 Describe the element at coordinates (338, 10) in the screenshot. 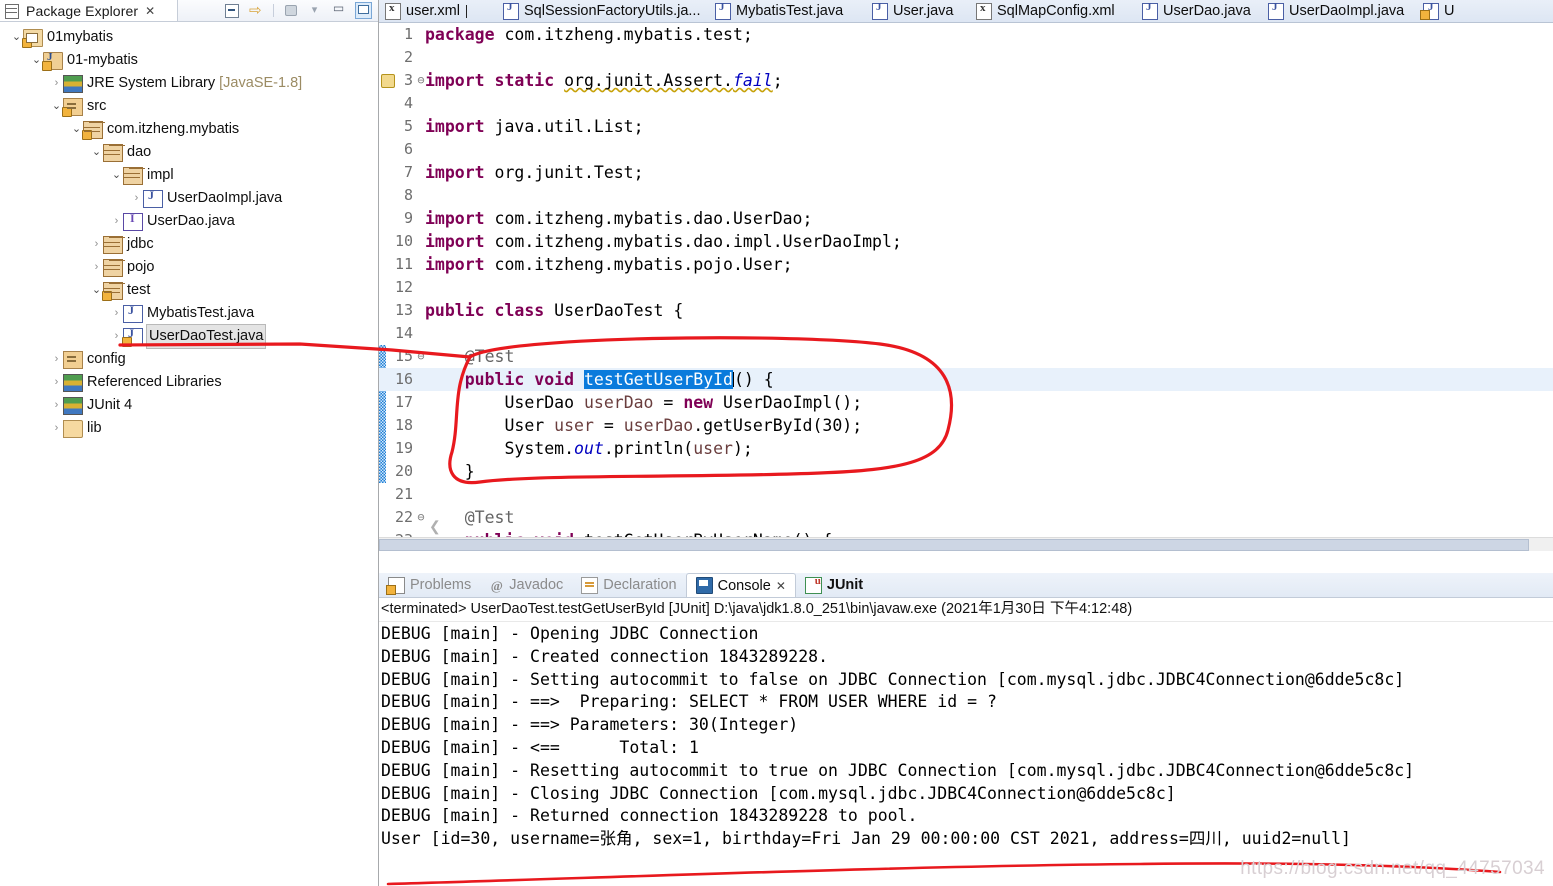

I see `minimize-icon: ▭` at that location.